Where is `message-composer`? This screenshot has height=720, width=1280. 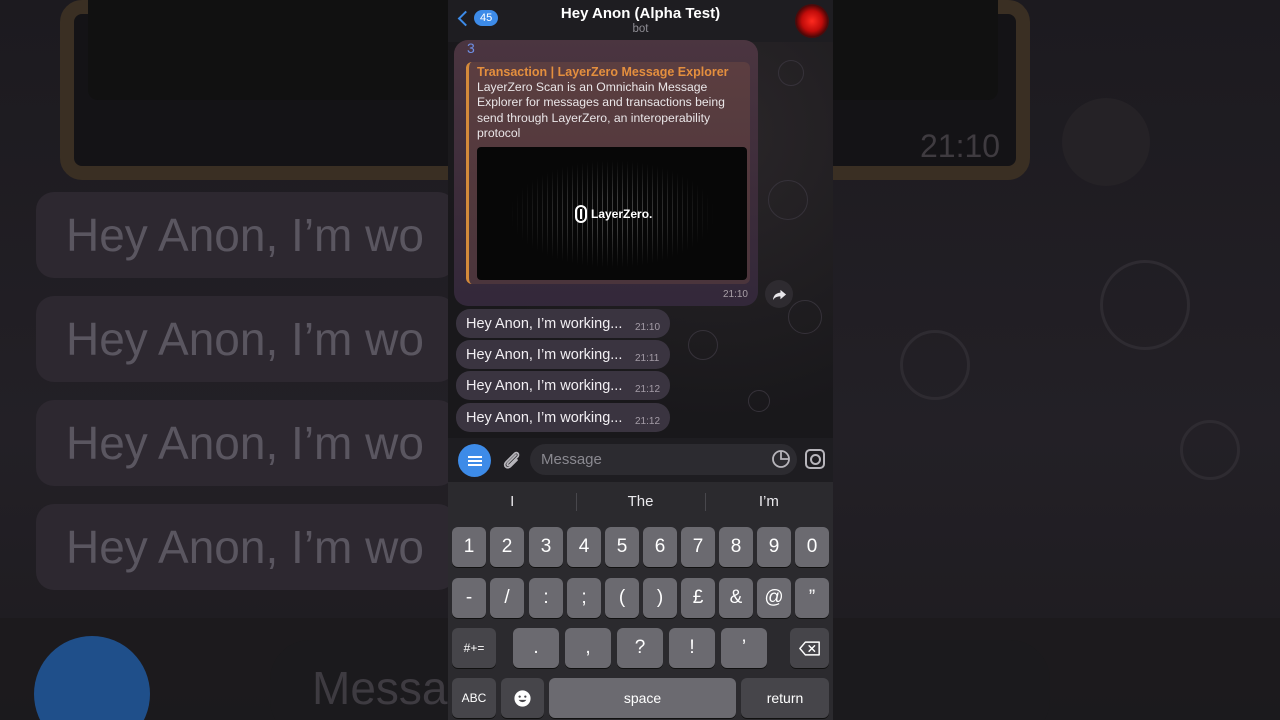 message-composer is located at coordinates (640, 460).